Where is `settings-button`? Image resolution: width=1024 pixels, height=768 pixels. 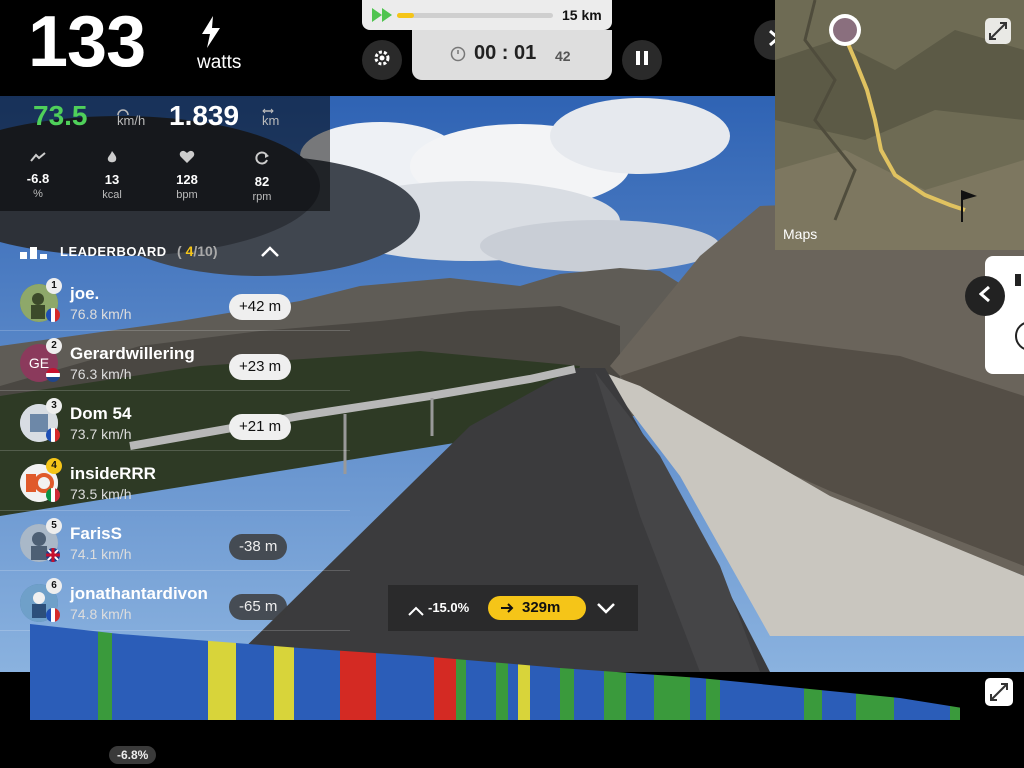
settings-button is located at coordinates (382, 60).